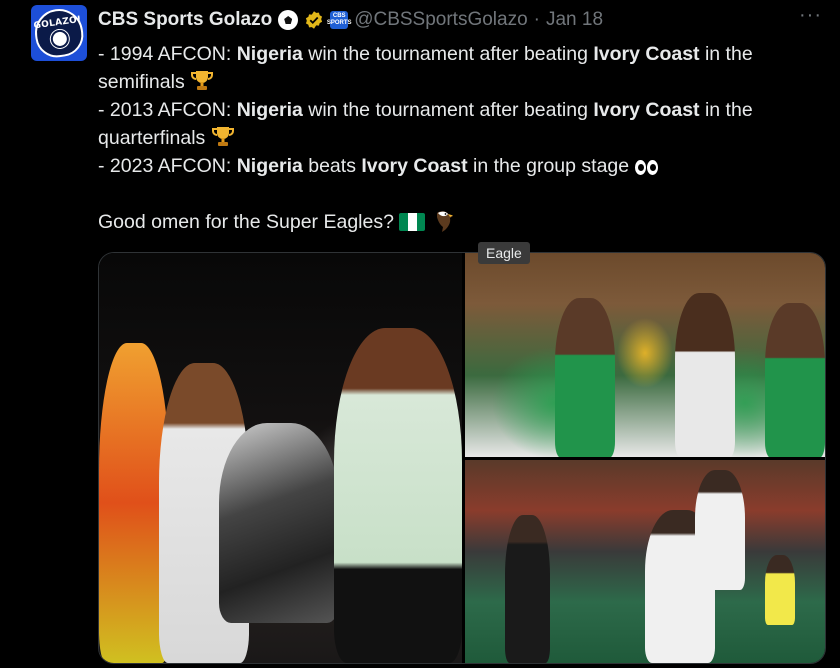 Image resolution: width=840 pixels, height=668 pixels. What do you see at coordinates (646, 167) in the screenshot?
I see `eyes-icon` at bounding box center [646, 167].